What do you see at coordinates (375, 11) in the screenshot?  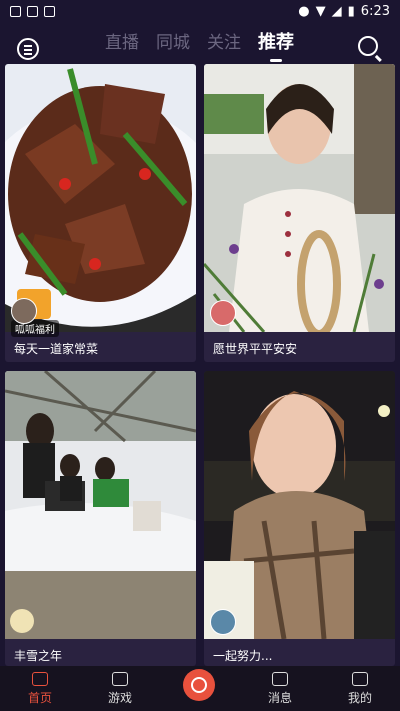 I see `status-time: 6:23` at bounding box center [375, 11].